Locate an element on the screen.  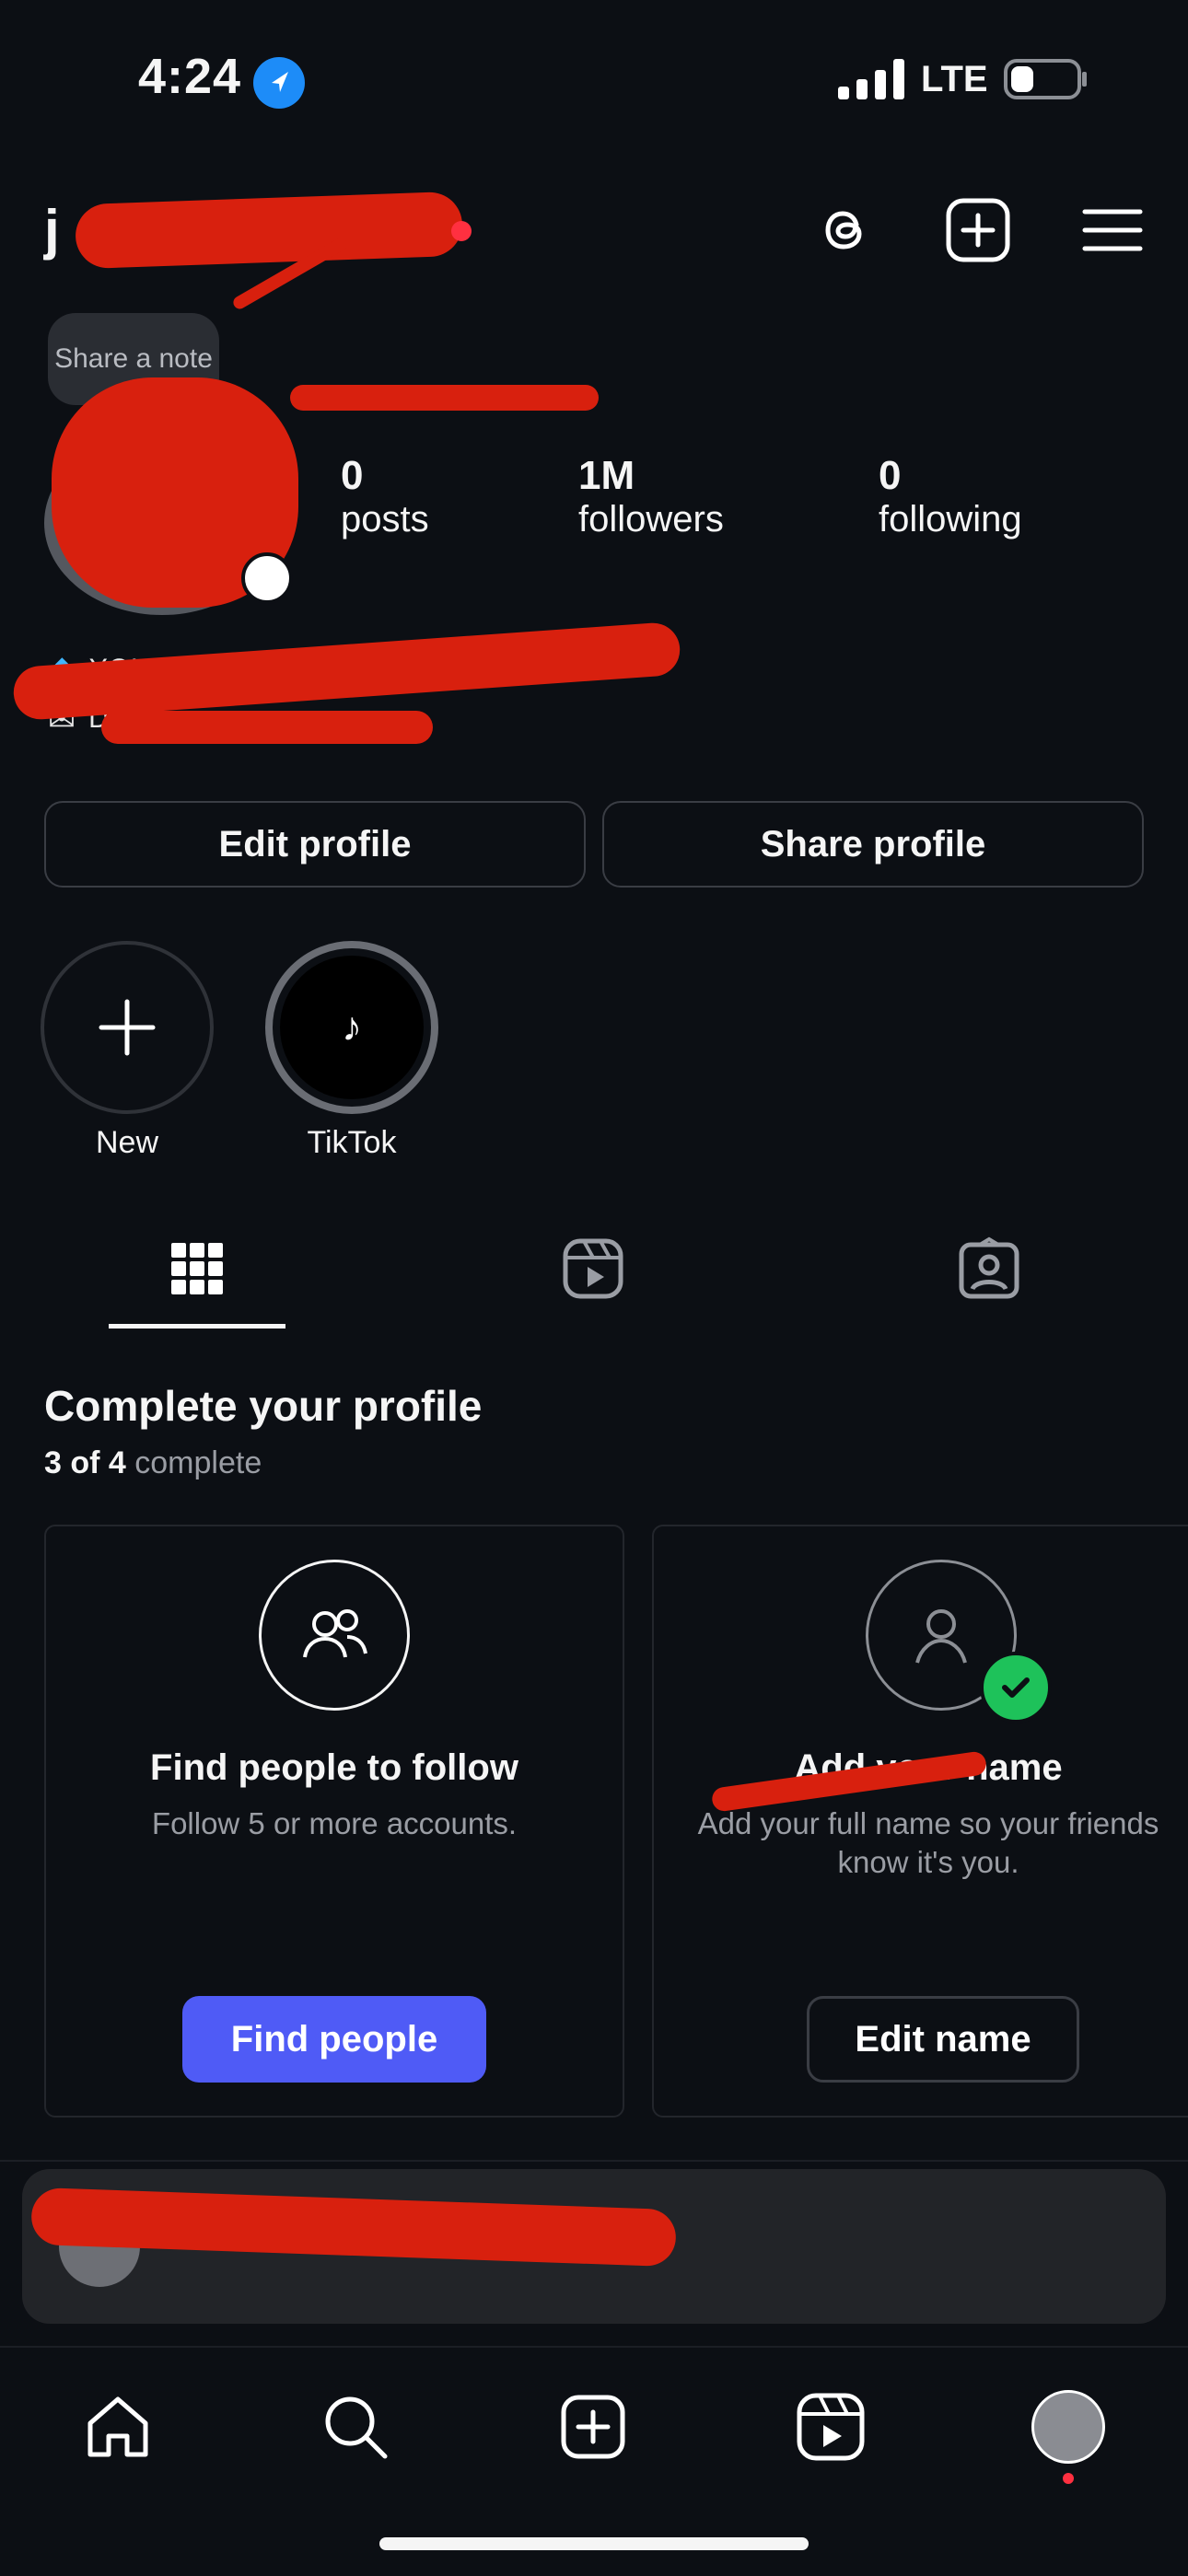
complete-profile-title: Complete your profile is located at coordinates (263, 1406).